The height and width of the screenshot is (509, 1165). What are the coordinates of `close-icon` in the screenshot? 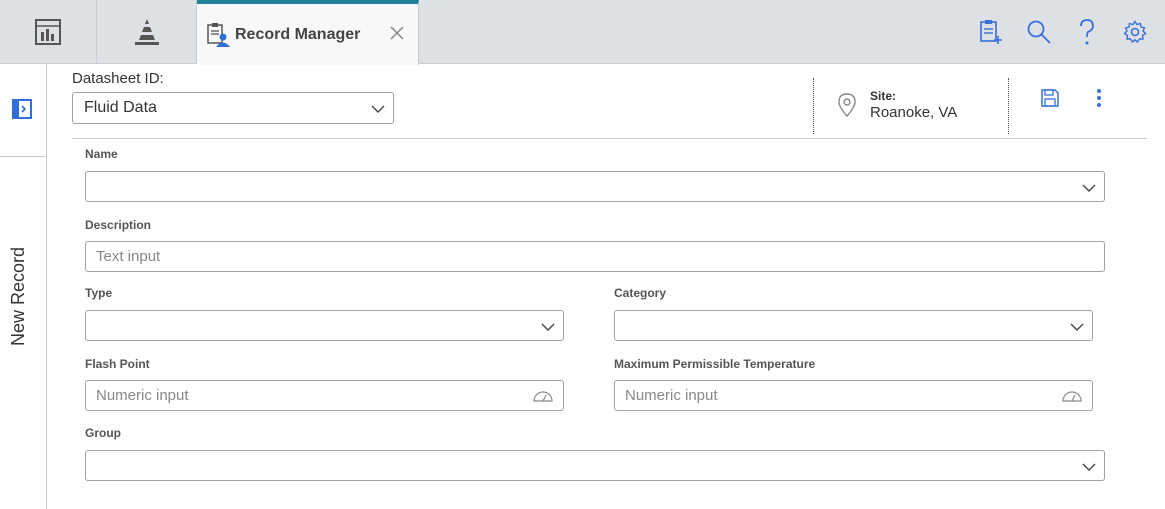 It's located at (397, 33).